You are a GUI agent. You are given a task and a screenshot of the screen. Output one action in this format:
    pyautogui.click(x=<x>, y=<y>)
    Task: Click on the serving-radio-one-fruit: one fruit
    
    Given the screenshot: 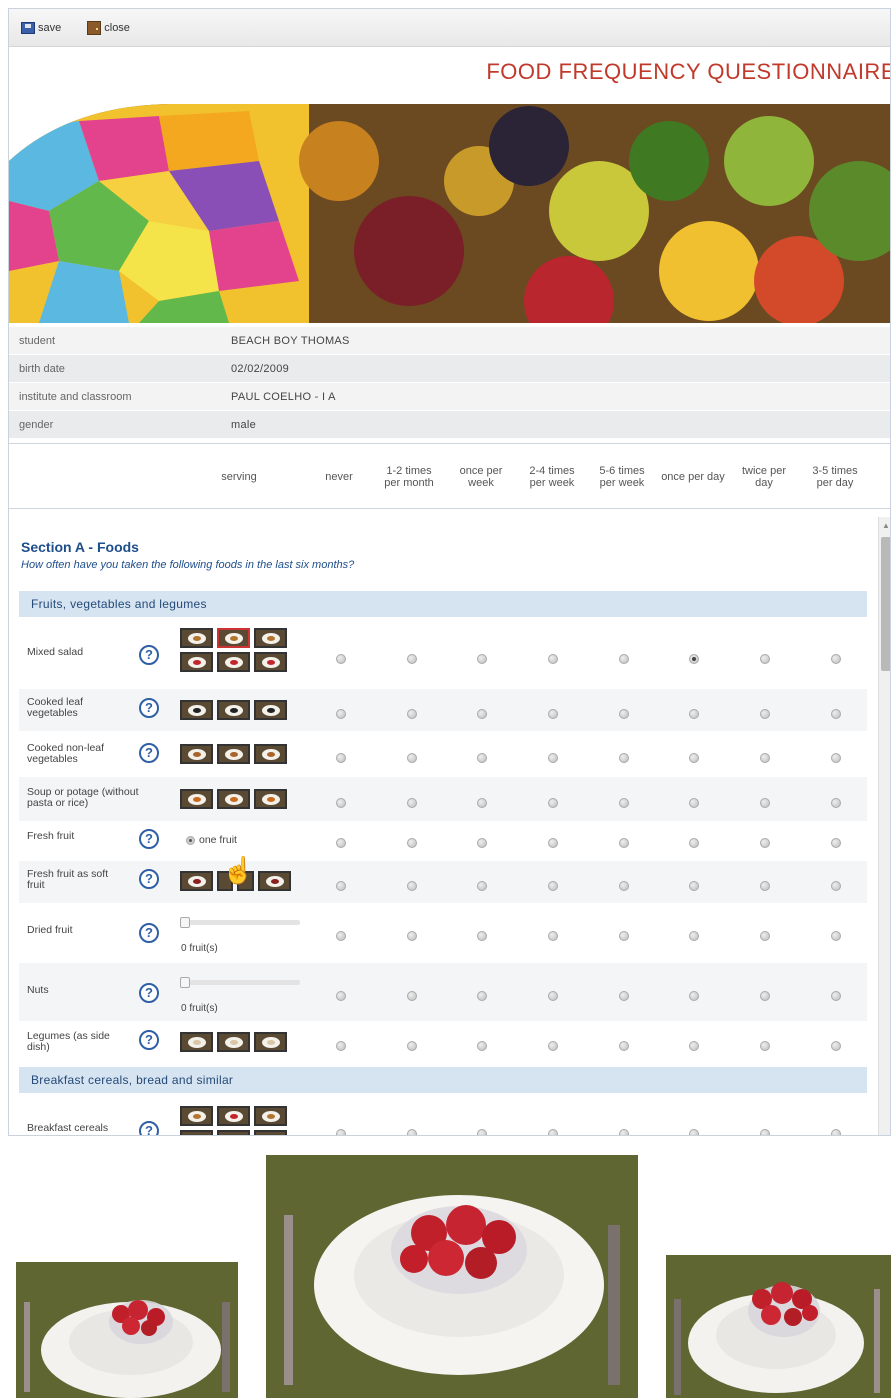 What is the action you would take?
    pyautogui.click(x=211, y=840)
    